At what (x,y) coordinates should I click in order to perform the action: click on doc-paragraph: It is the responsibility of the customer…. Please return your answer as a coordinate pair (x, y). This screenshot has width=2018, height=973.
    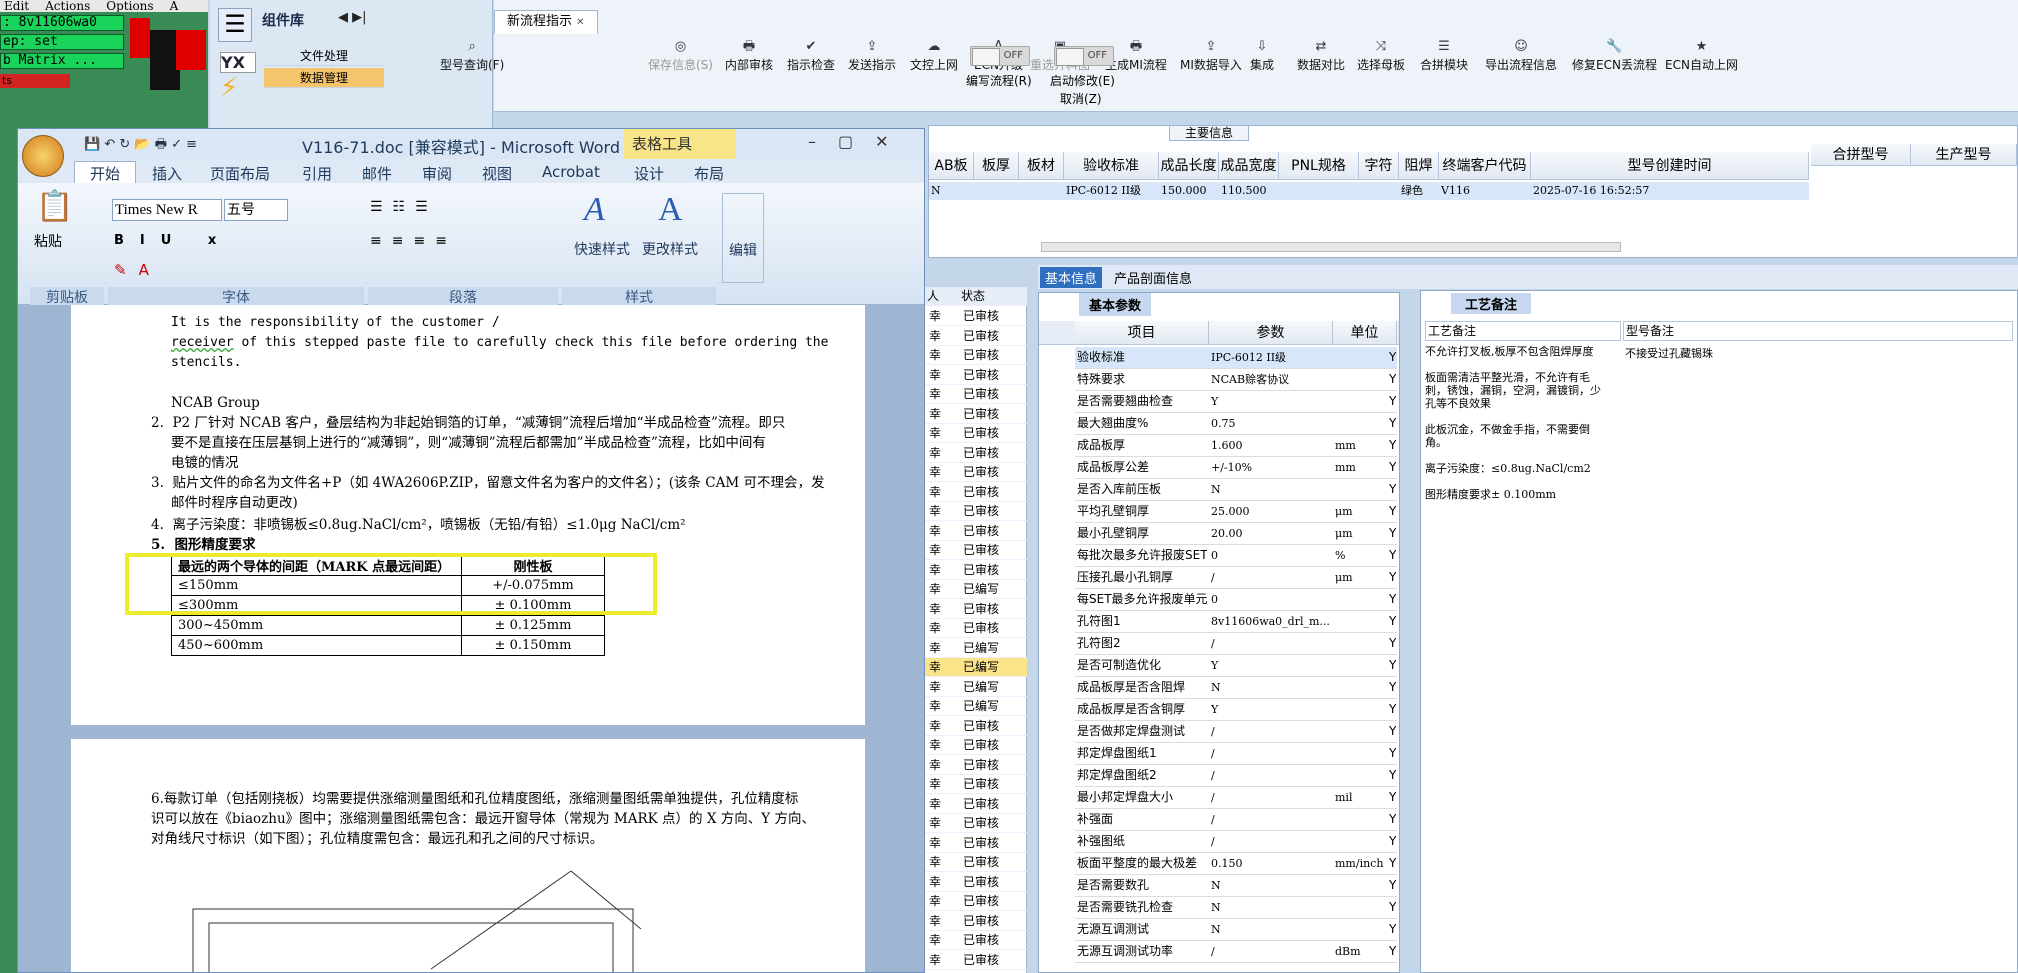
    Looking at the image, I should click on (335, 323).